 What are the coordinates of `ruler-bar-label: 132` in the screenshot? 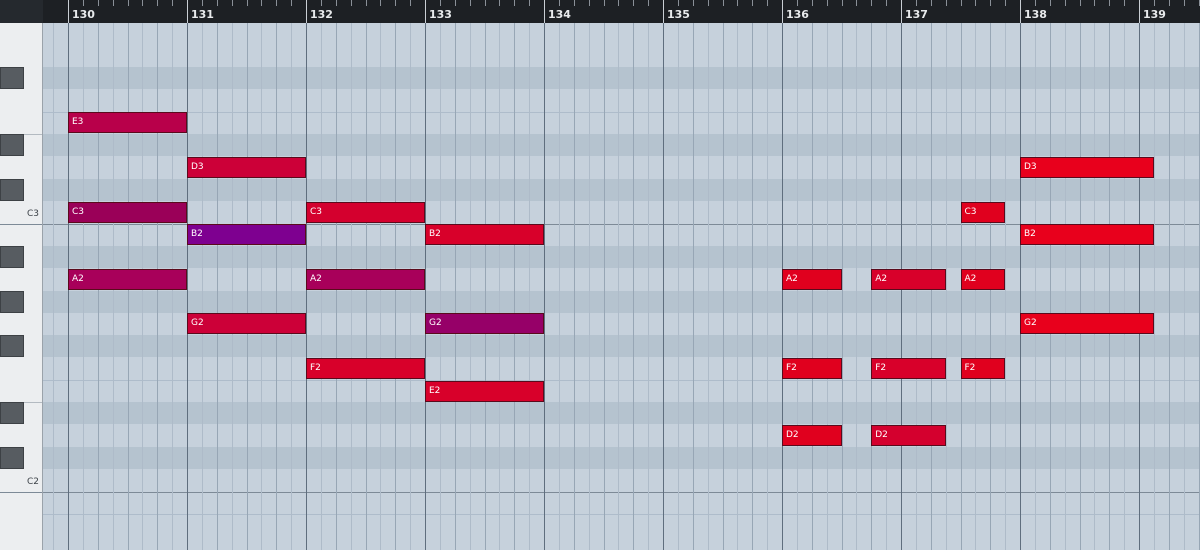 It's located at (321, 14).